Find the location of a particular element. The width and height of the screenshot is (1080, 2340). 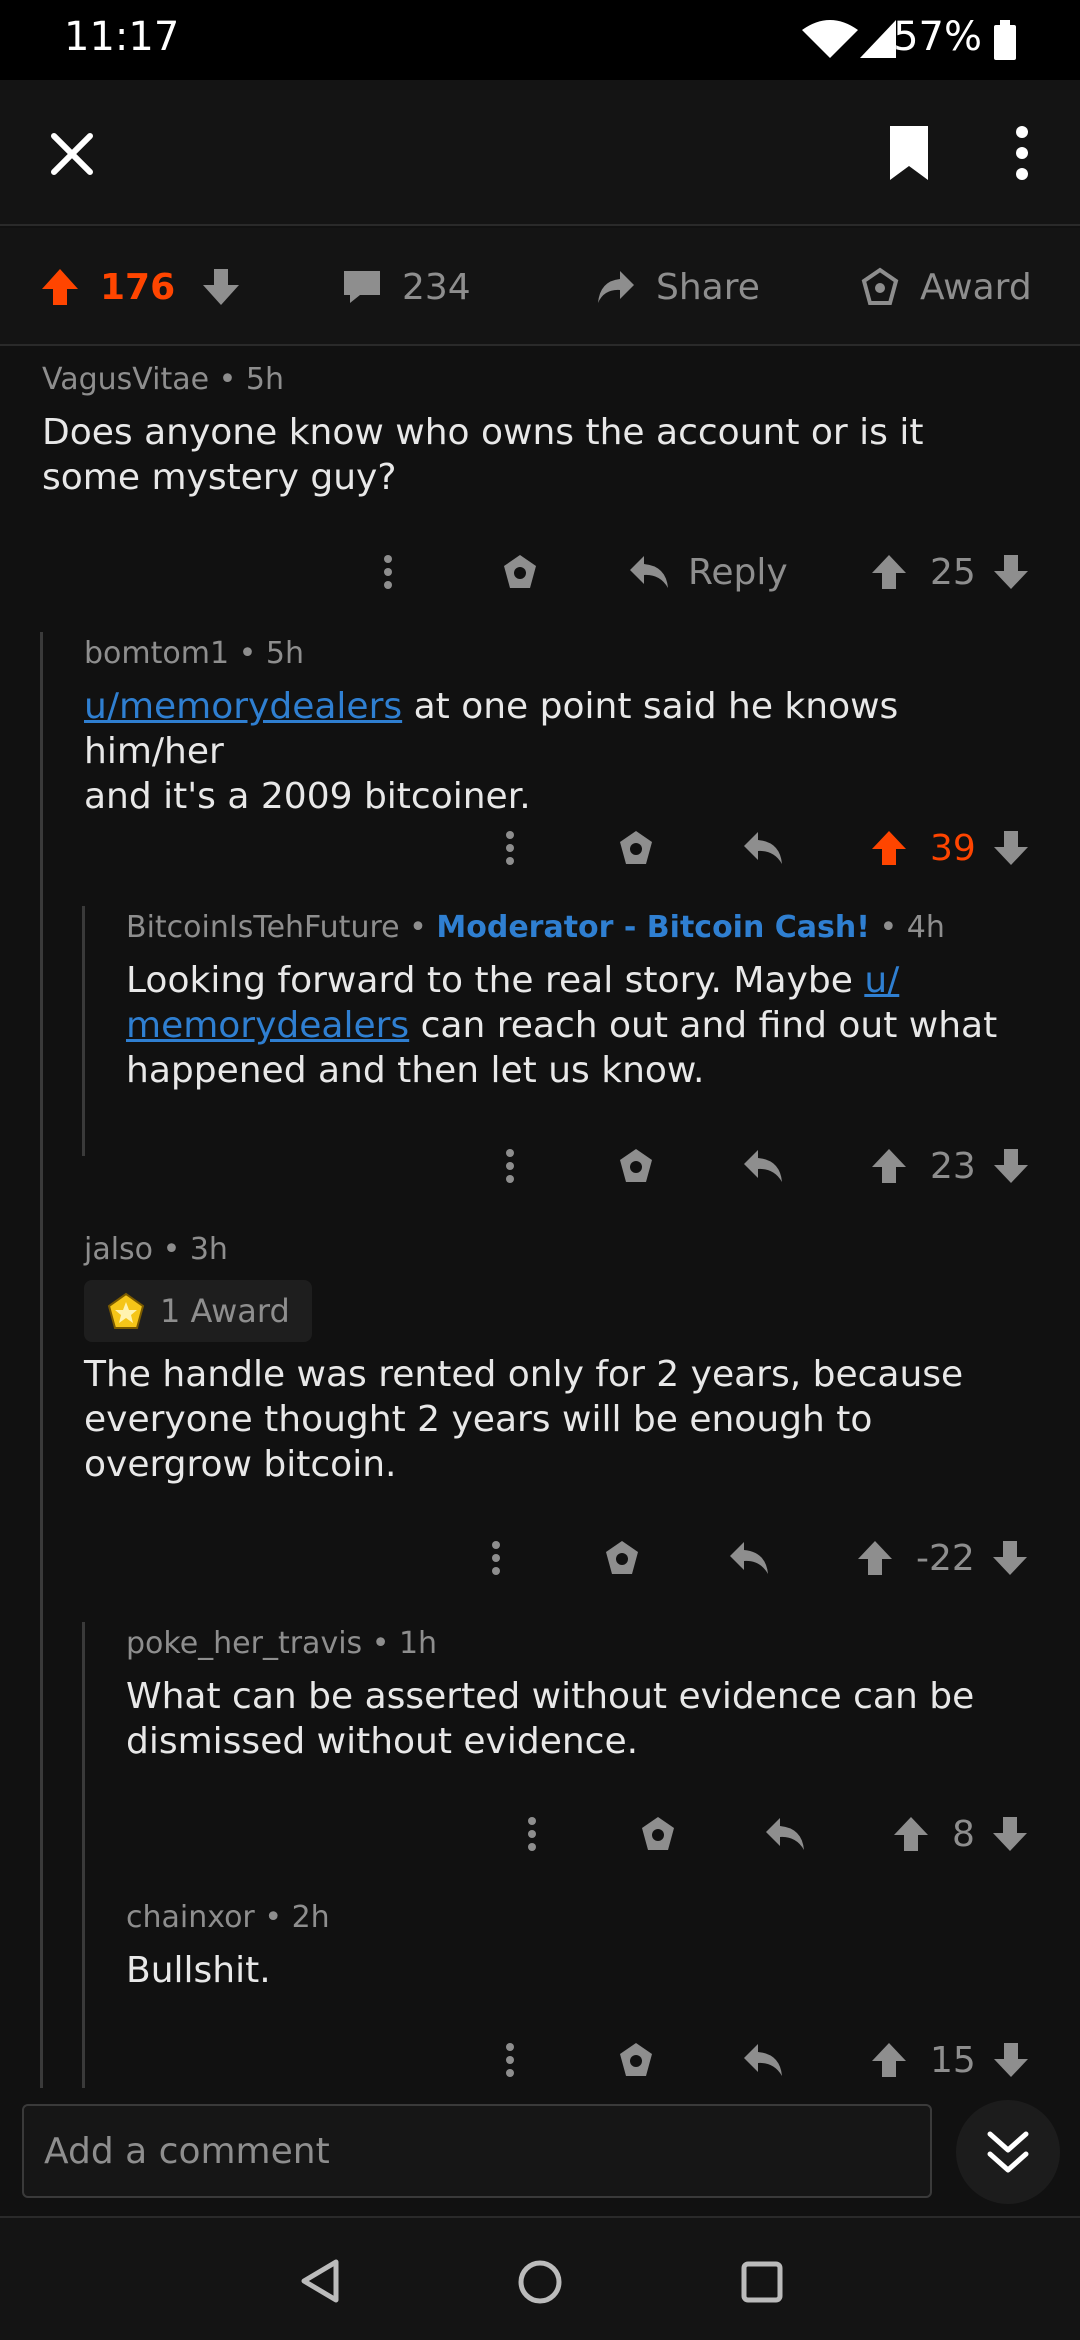

comment-vote-group: -22 is located at coordinates (942, 1558).